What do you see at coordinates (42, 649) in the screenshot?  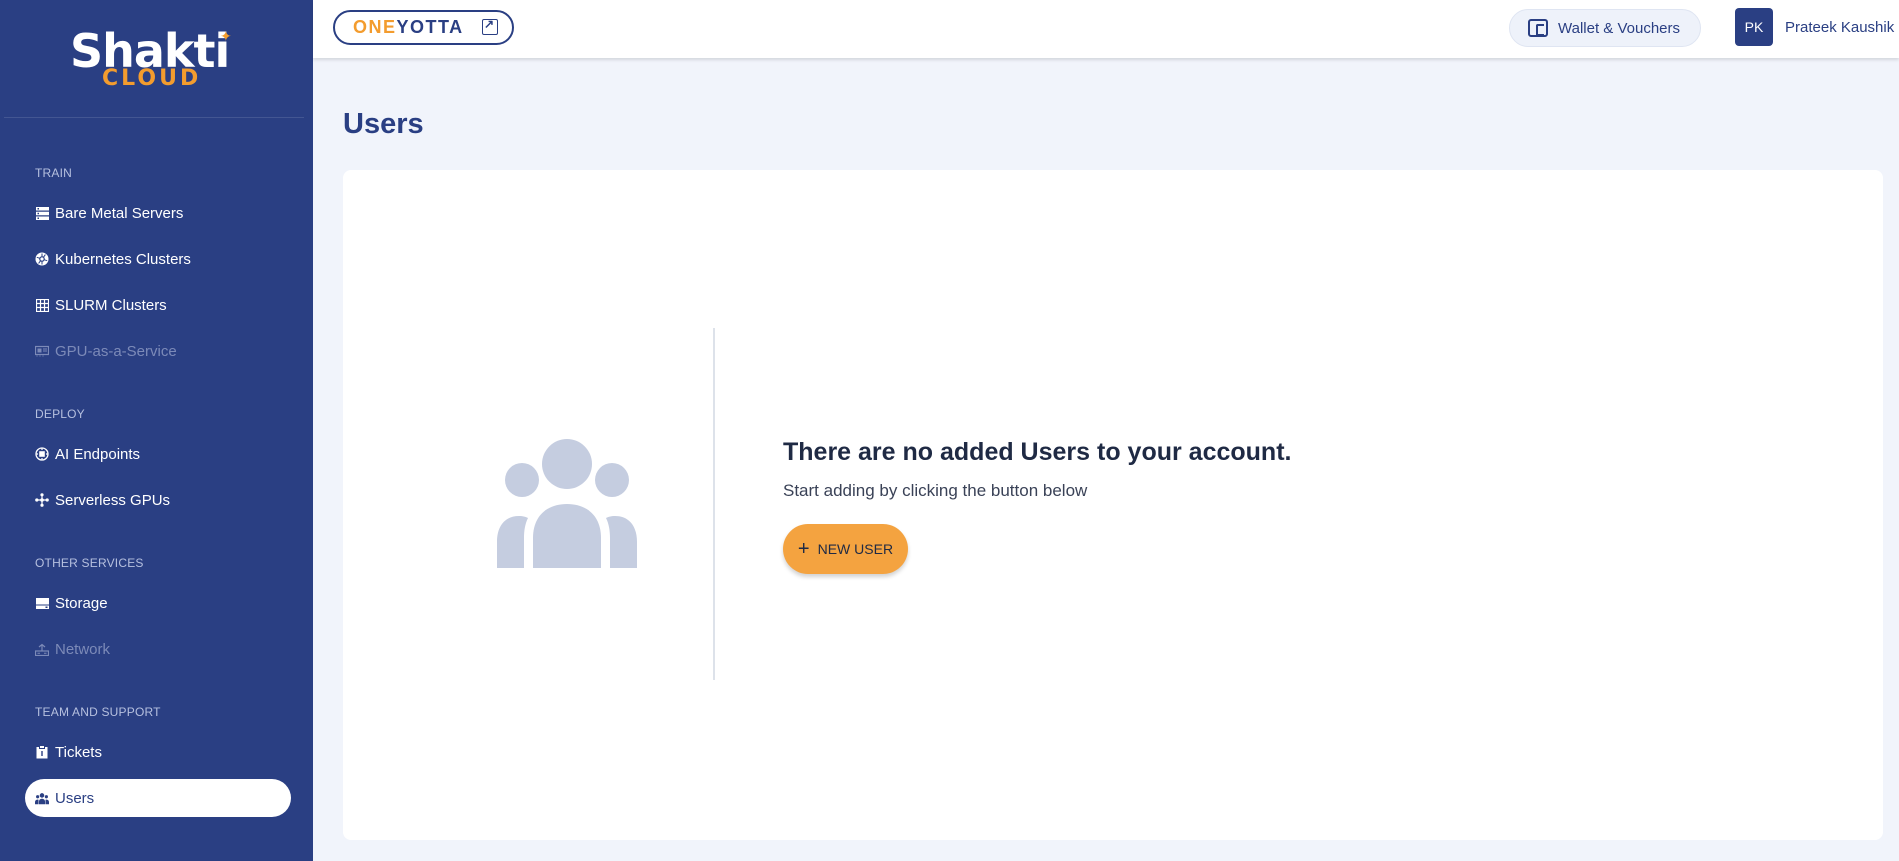 I see `network-icon` at bounding box center [42, 649].